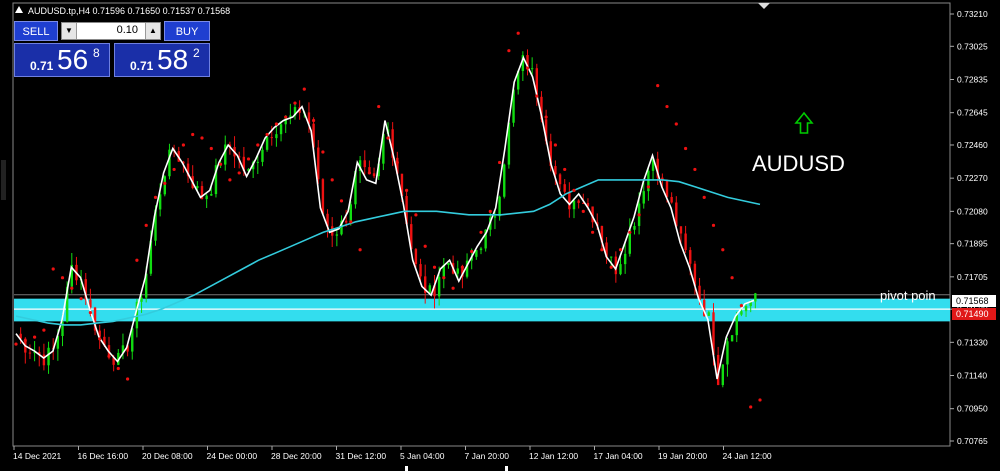  I want to click on y-tick-label: 0.72270, so click(972, 178).